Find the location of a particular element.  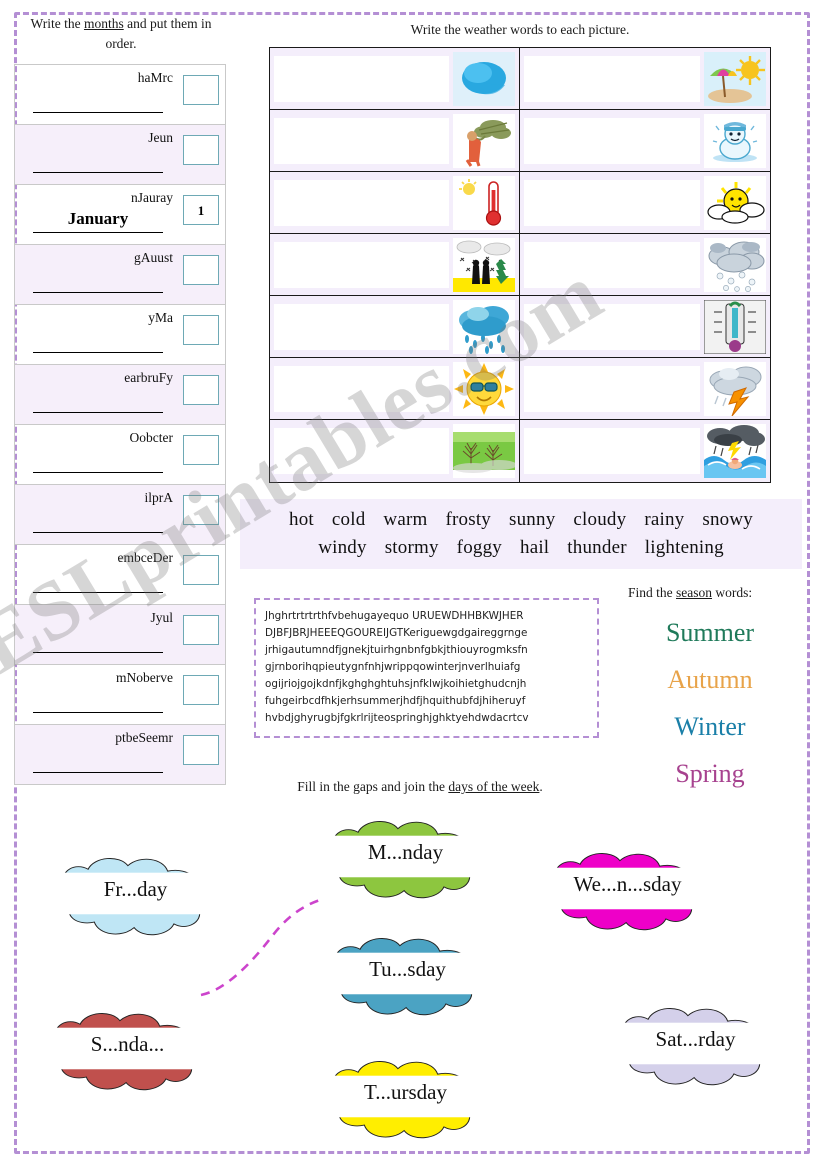

day-cloud-tuesday: Tu...sday is located at coordinates (407, 972).